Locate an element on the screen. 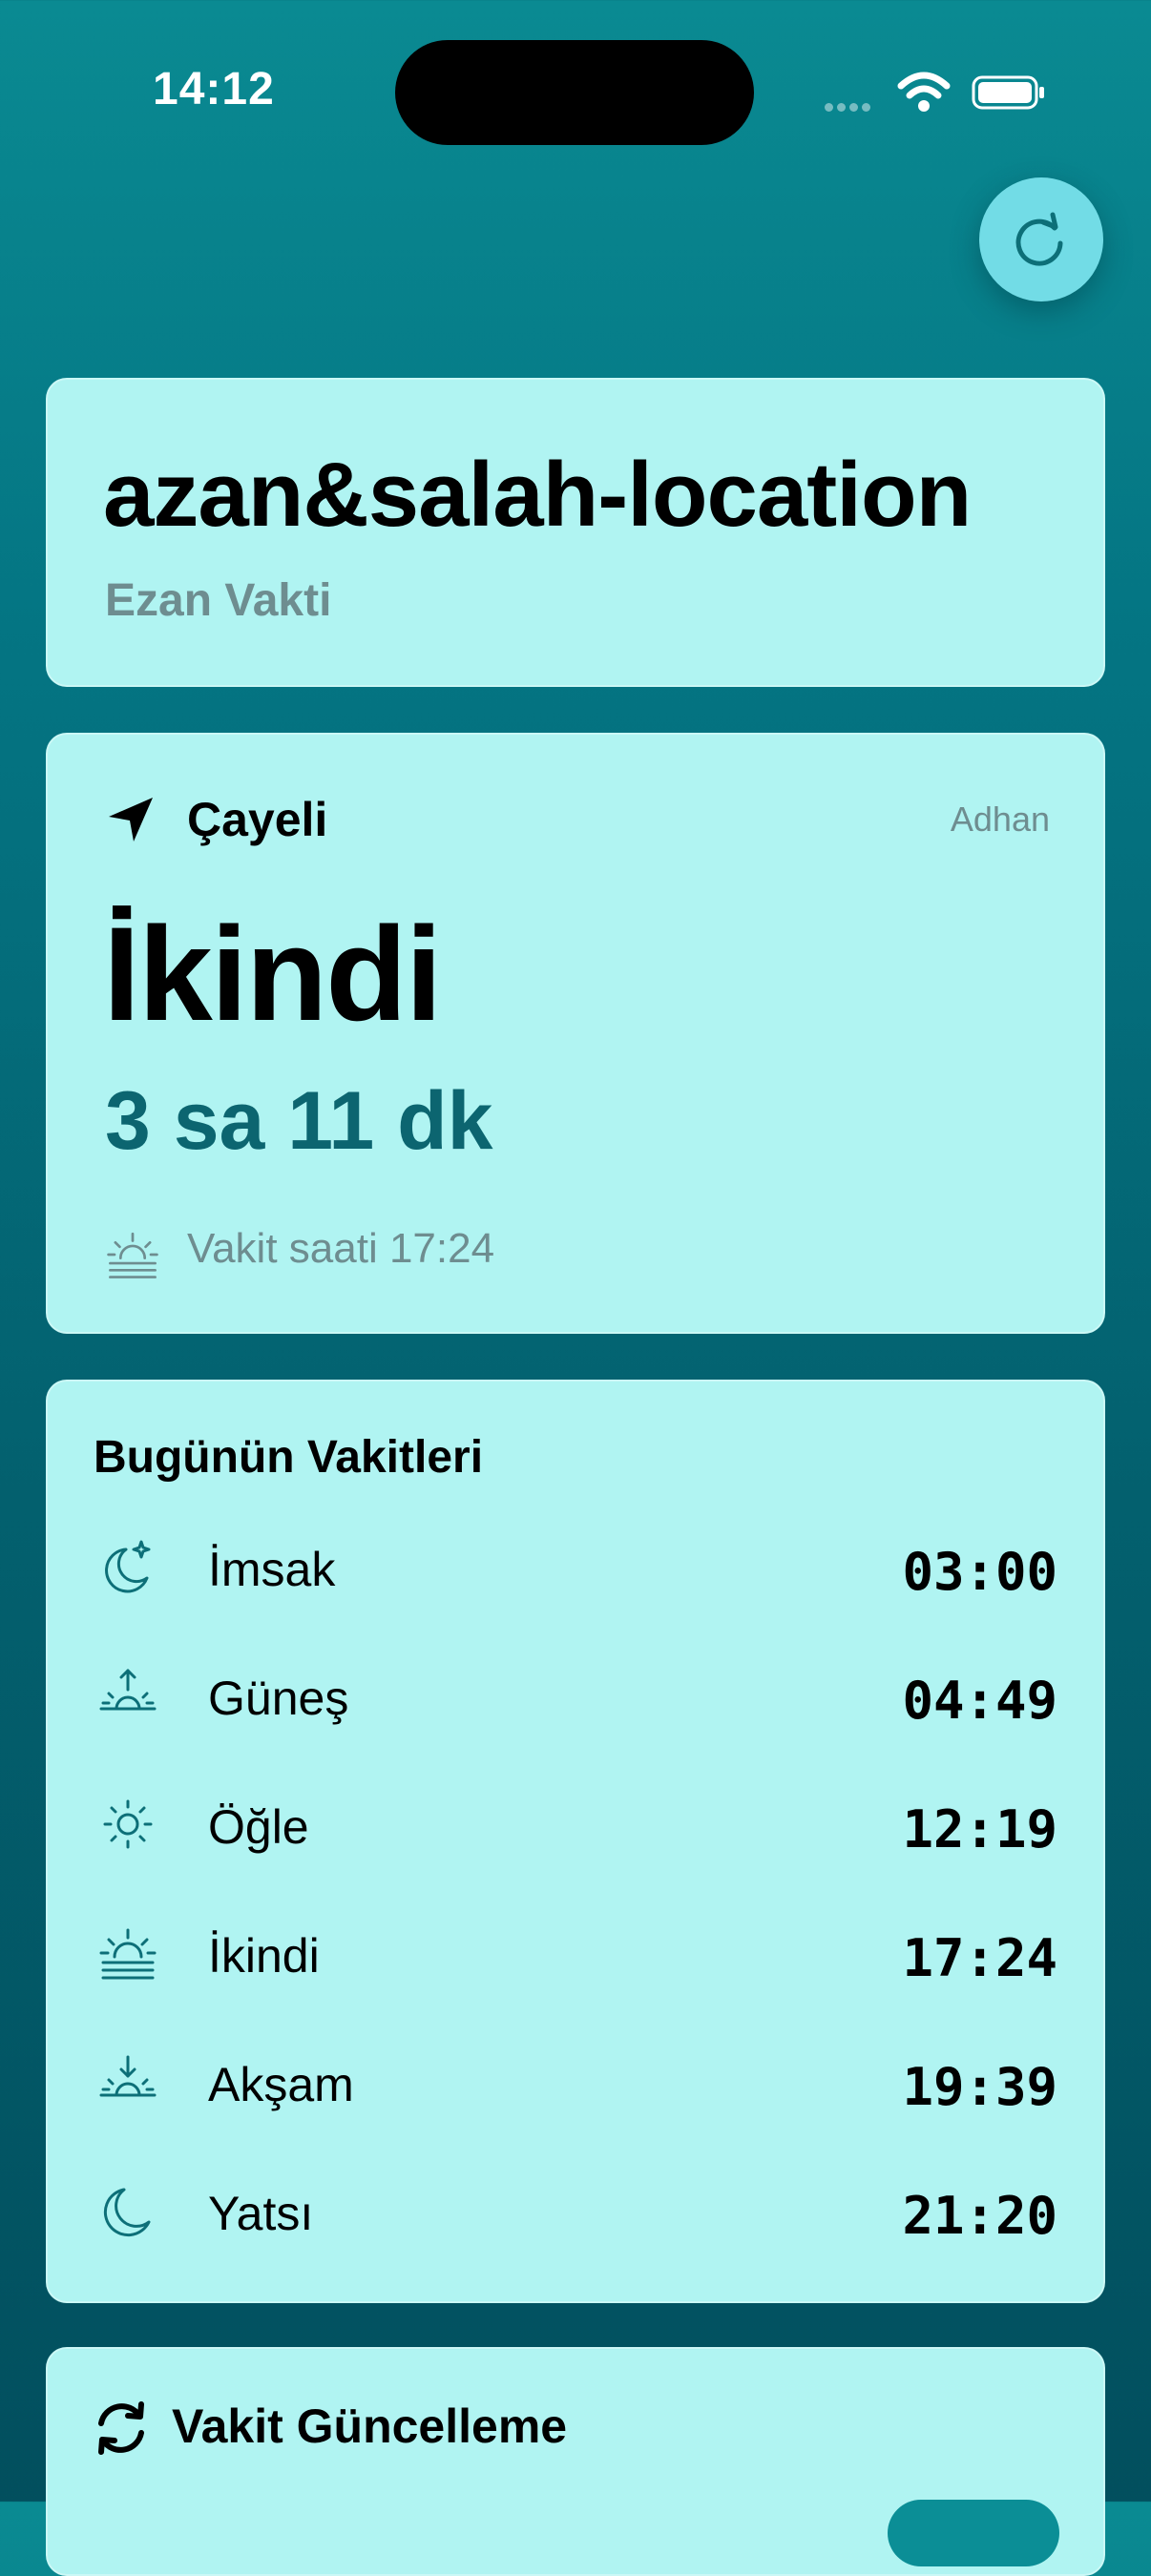 Image resolution: width=1151 pixels, height=2576 pixels. prayer-name: İkindi is located at coordinates (264, 1956).